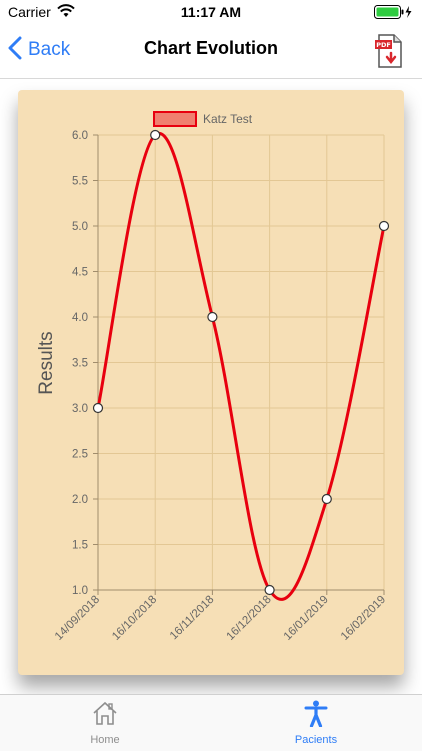  I want to click on y-tick-label: 3.0, so click(80, 409).